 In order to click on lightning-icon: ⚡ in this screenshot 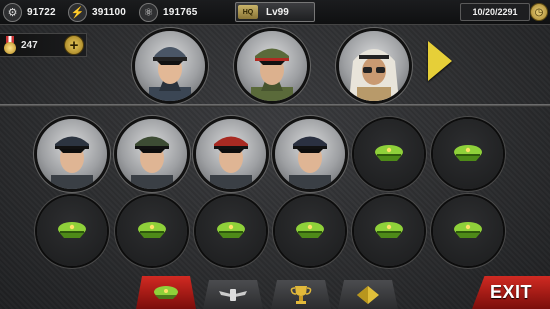, I will do `click(77, 12)`.